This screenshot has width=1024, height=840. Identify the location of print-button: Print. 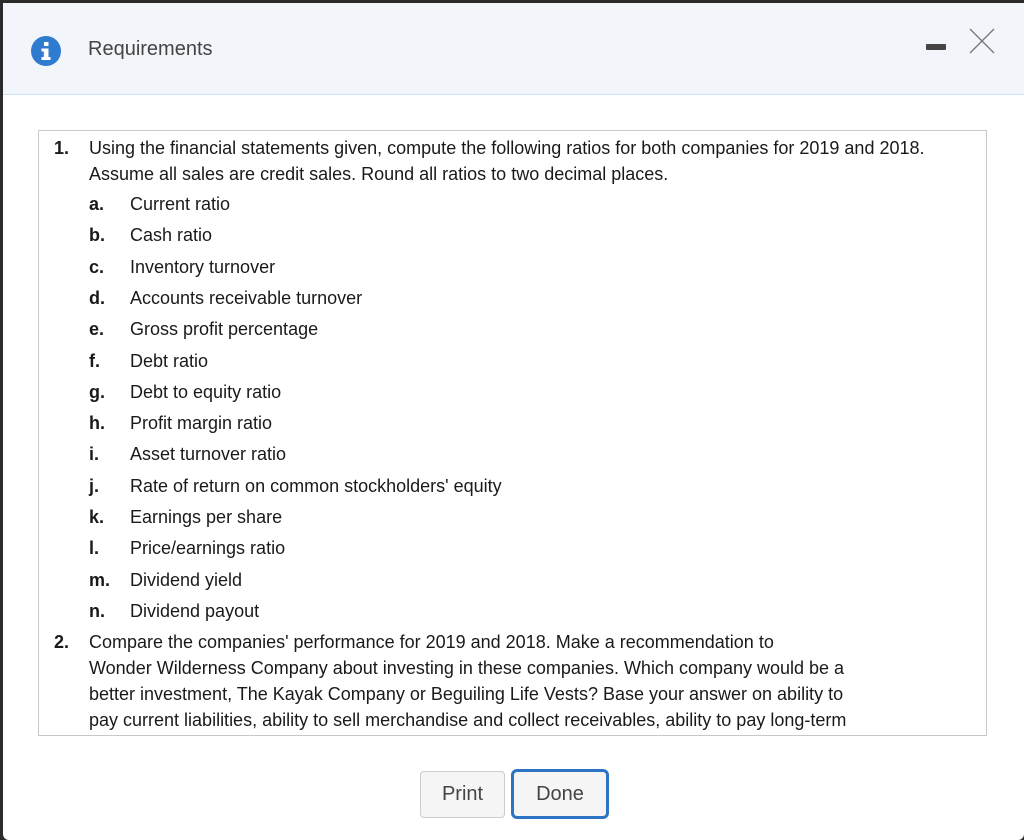
(462, 794).